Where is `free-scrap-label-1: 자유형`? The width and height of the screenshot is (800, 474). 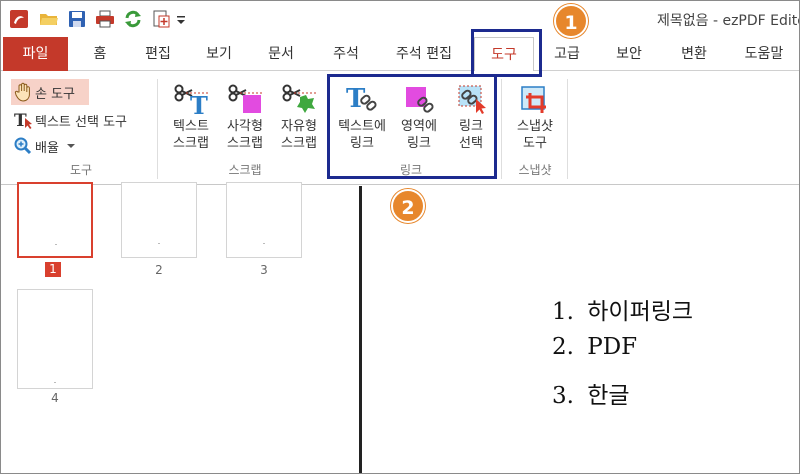 free-scrap-label-1: 자유형 is located at coordinates (299, 126).